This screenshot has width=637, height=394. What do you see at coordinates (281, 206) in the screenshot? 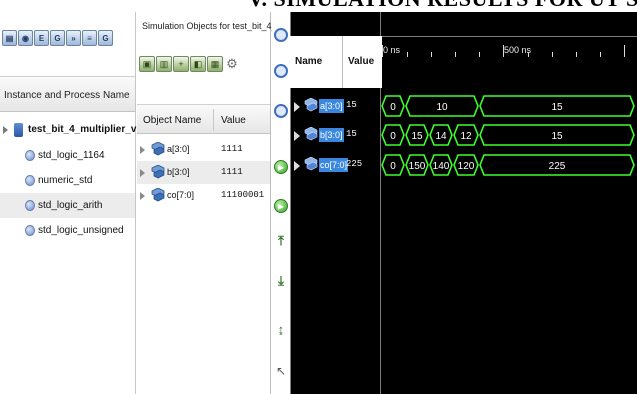
I see `go-start-icon: ▶` at bounding box center [281, 206].